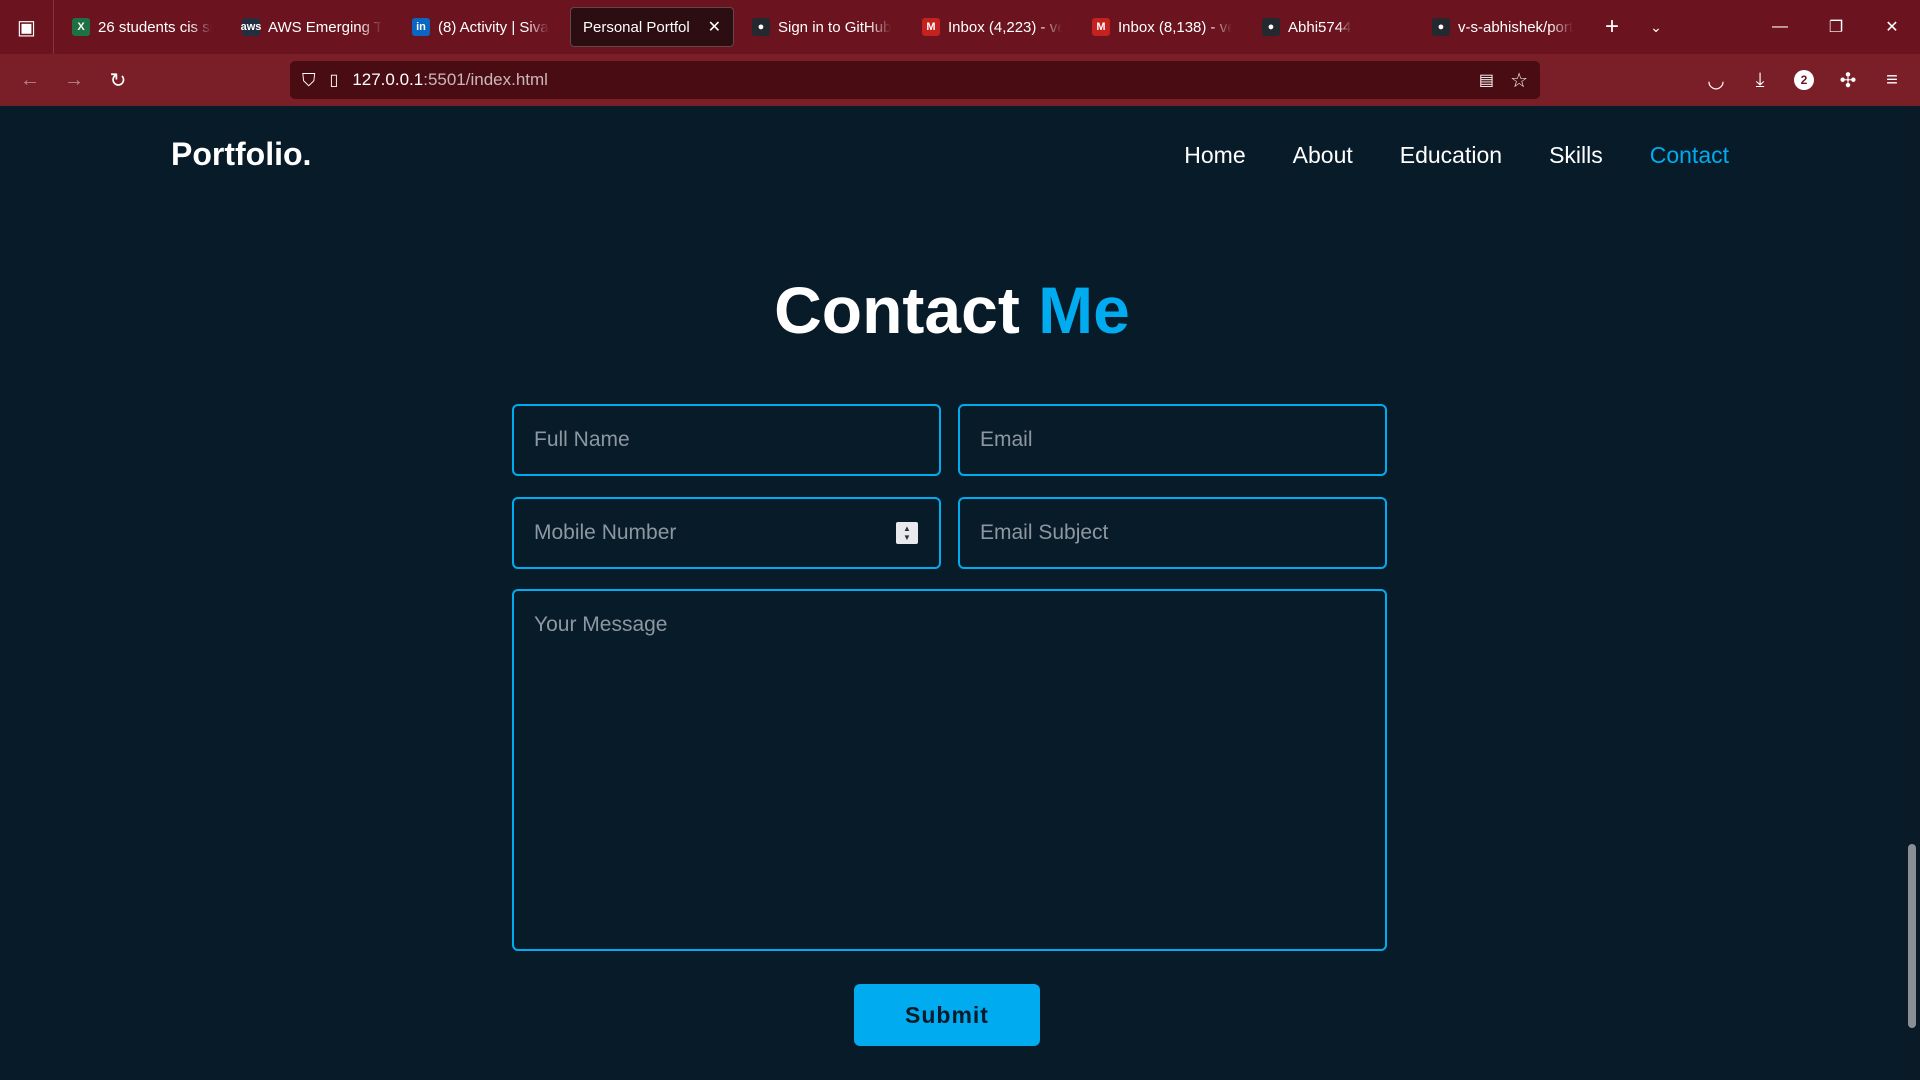 This screenshot has height=1080, width=1920. I want to click on new-tab-icon: +, so click(1612, 27).